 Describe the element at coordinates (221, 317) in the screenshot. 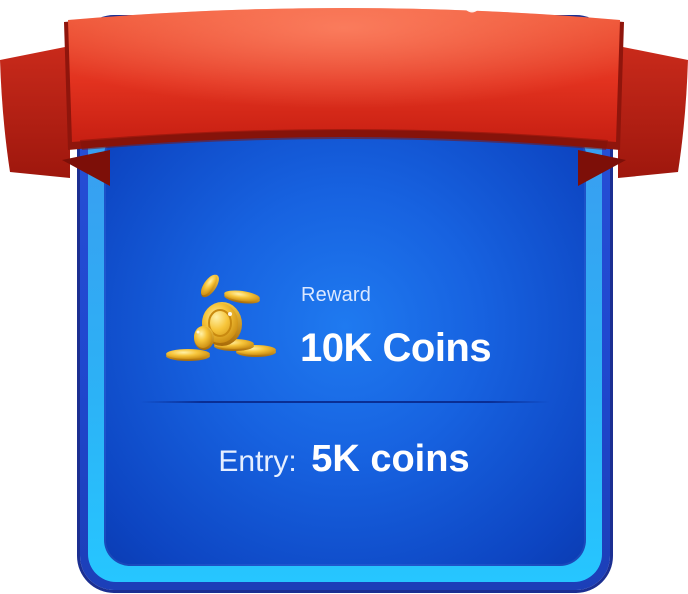

I see `gold-coins-icon` at that location.